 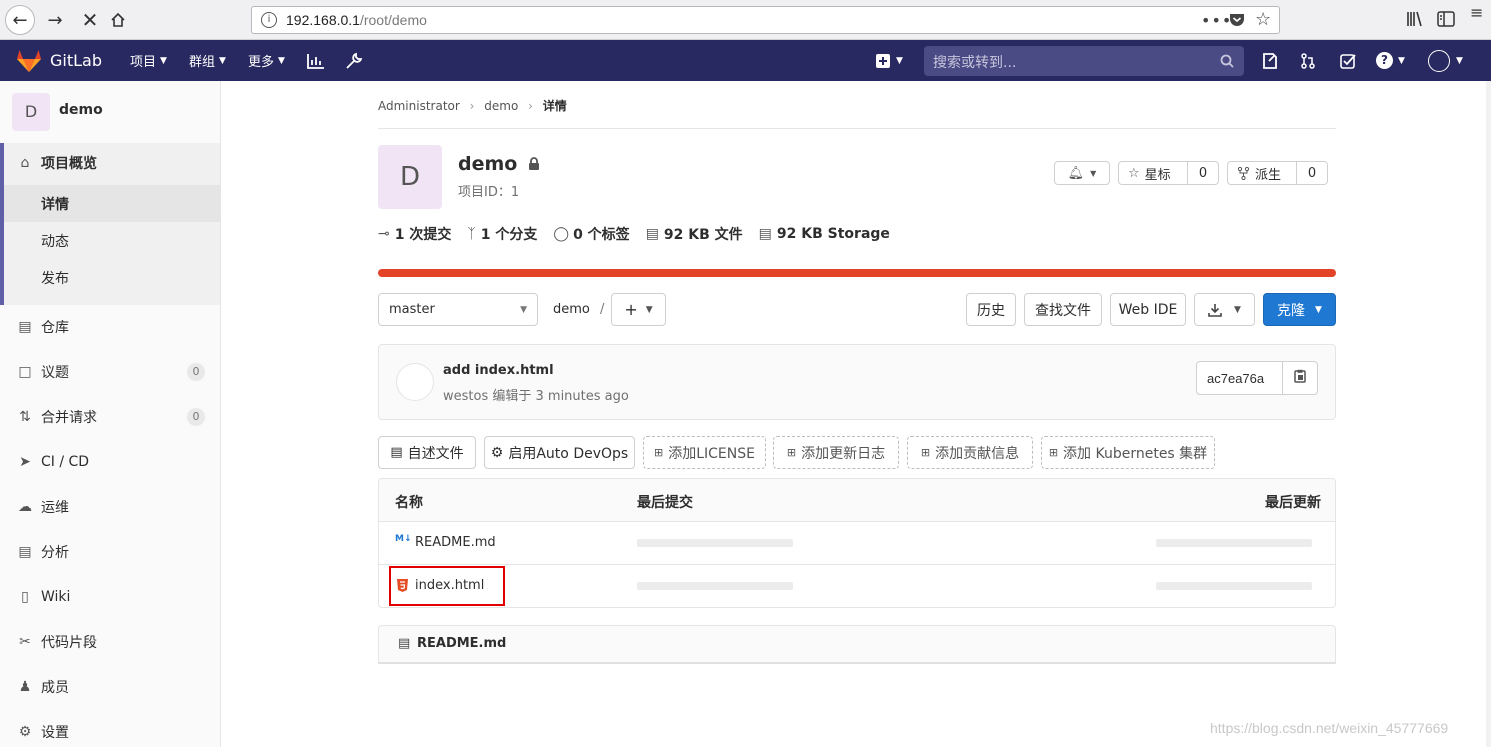 I want to click on sidebar-project-name: demo, so click(x=81, y=110).